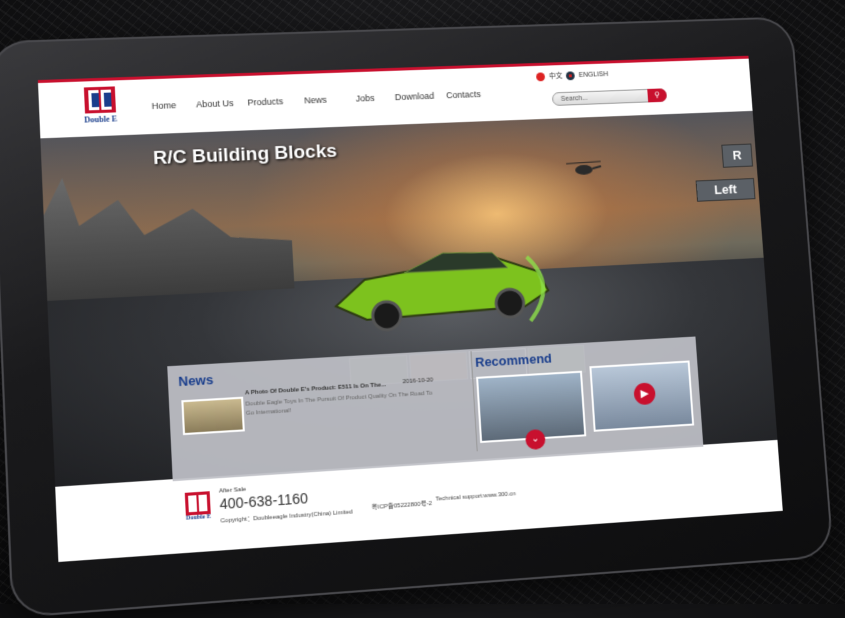 Image resolution: width=845 pixels, height=618 pixels. I want to click on footer-logo: Double E, so click(198, 506).